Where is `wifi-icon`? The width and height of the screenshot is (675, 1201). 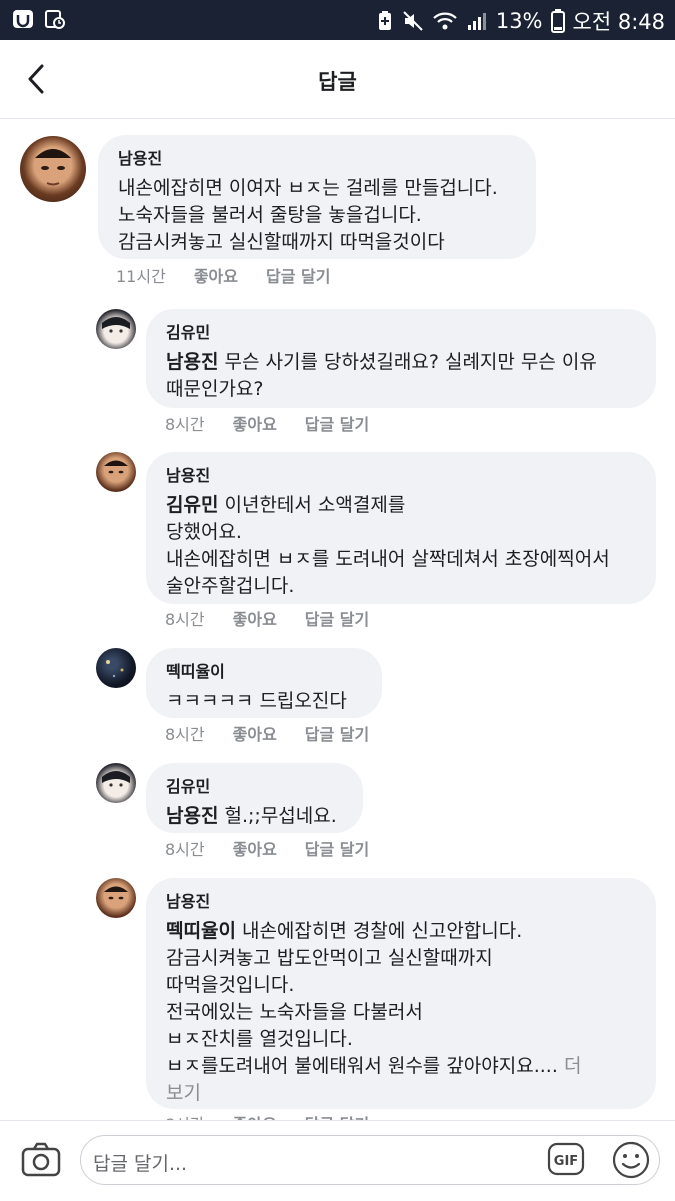
wifi-icon is located at coordinates (445, 21).